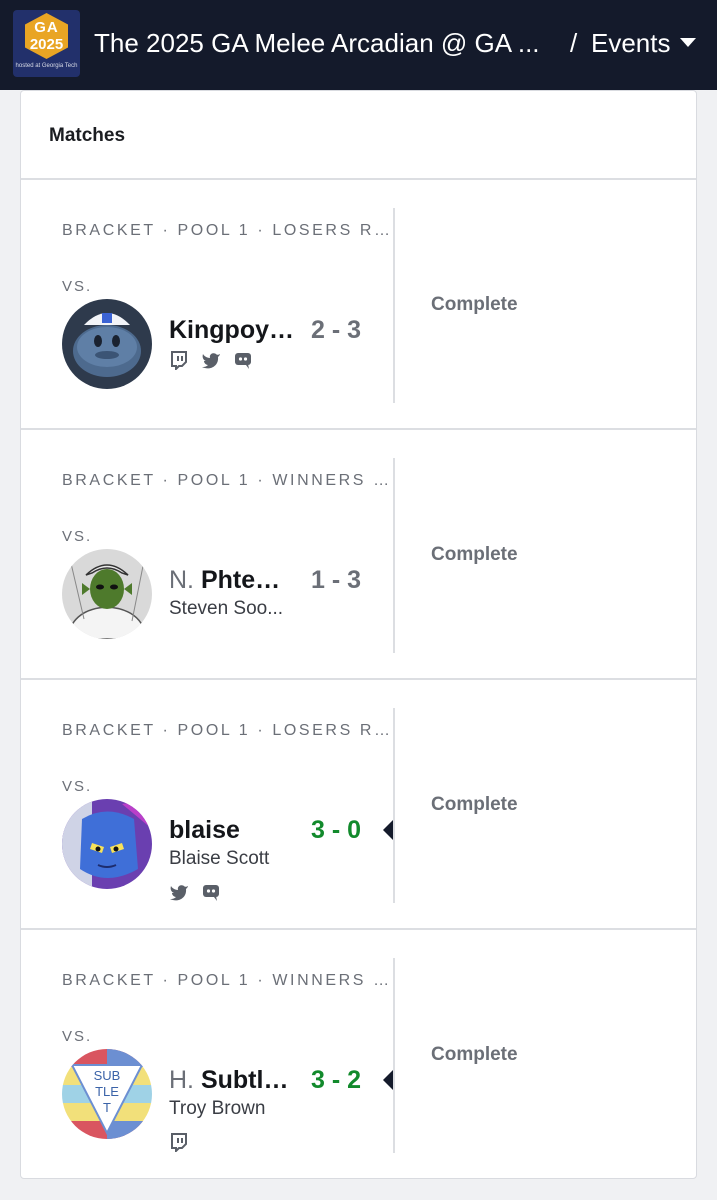 The width and height of the screenshot is (717, 1200). I want to click on chevron-down-icon, so click(688, 42).